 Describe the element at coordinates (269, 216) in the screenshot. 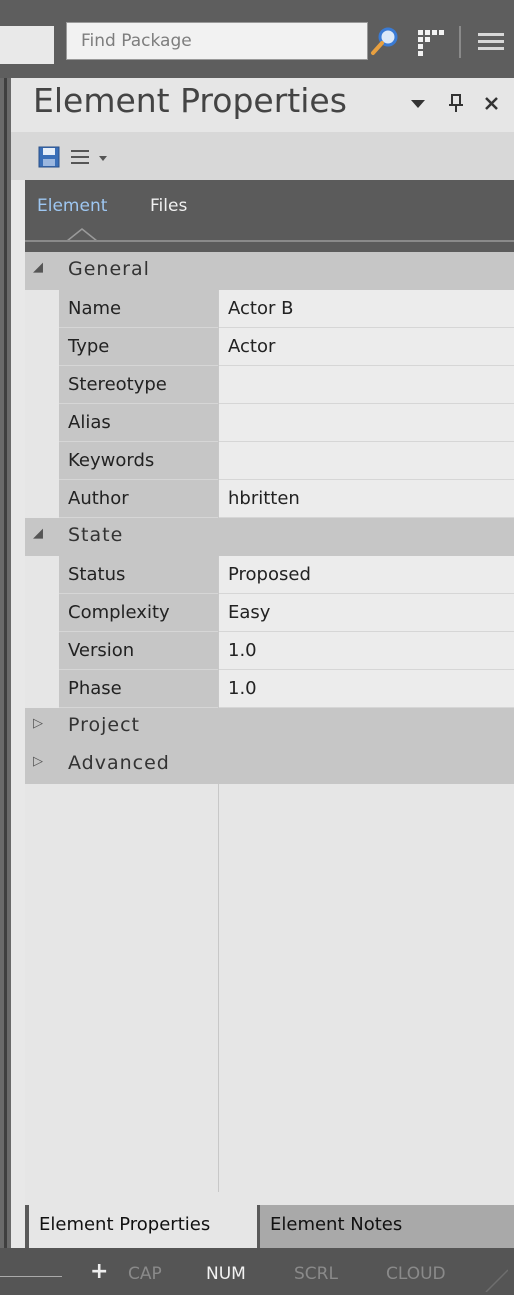

I see `panel-tab-strip: Element Files` at that location.